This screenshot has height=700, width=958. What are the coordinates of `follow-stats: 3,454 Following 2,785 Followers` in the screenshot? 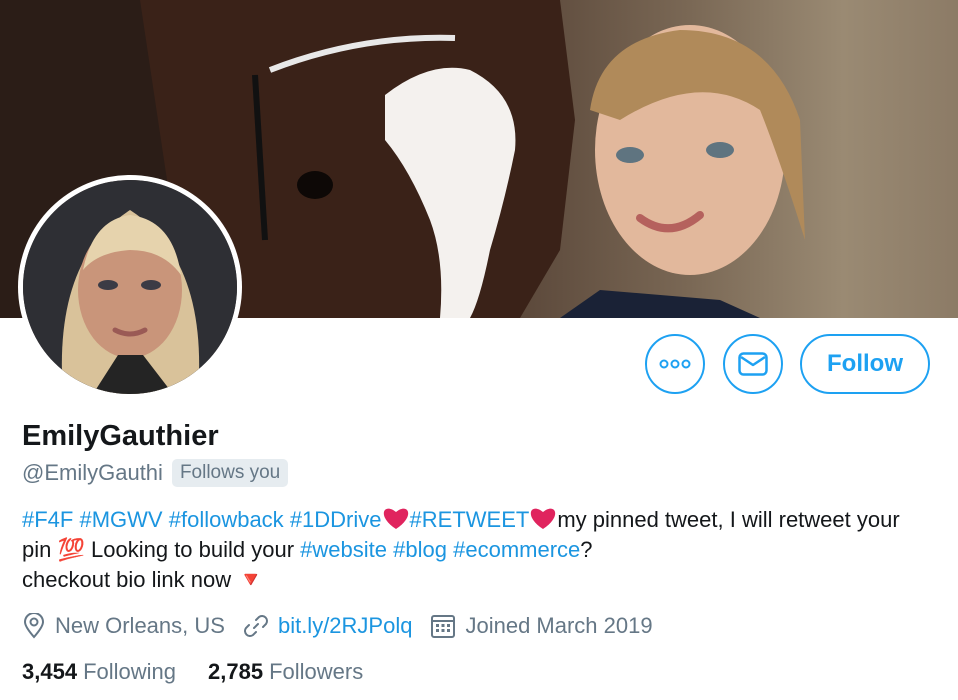 It's located at (208, 672).